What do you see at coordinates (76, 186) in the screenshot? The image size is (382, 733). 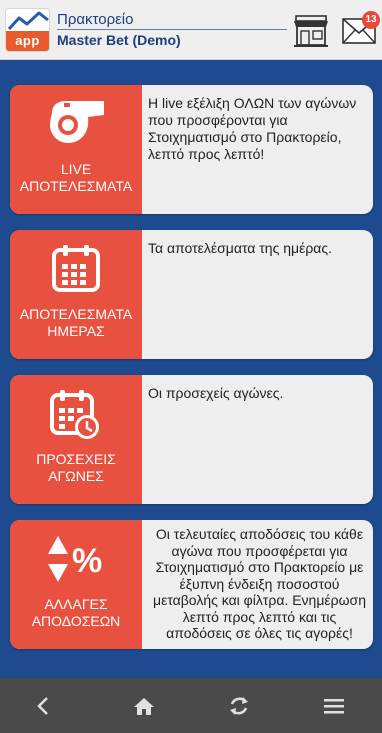 I see `card-title-line2: ΑΠΟΤΕΛΕΣΜΑΤΑ` at bounding box center [76, 186].